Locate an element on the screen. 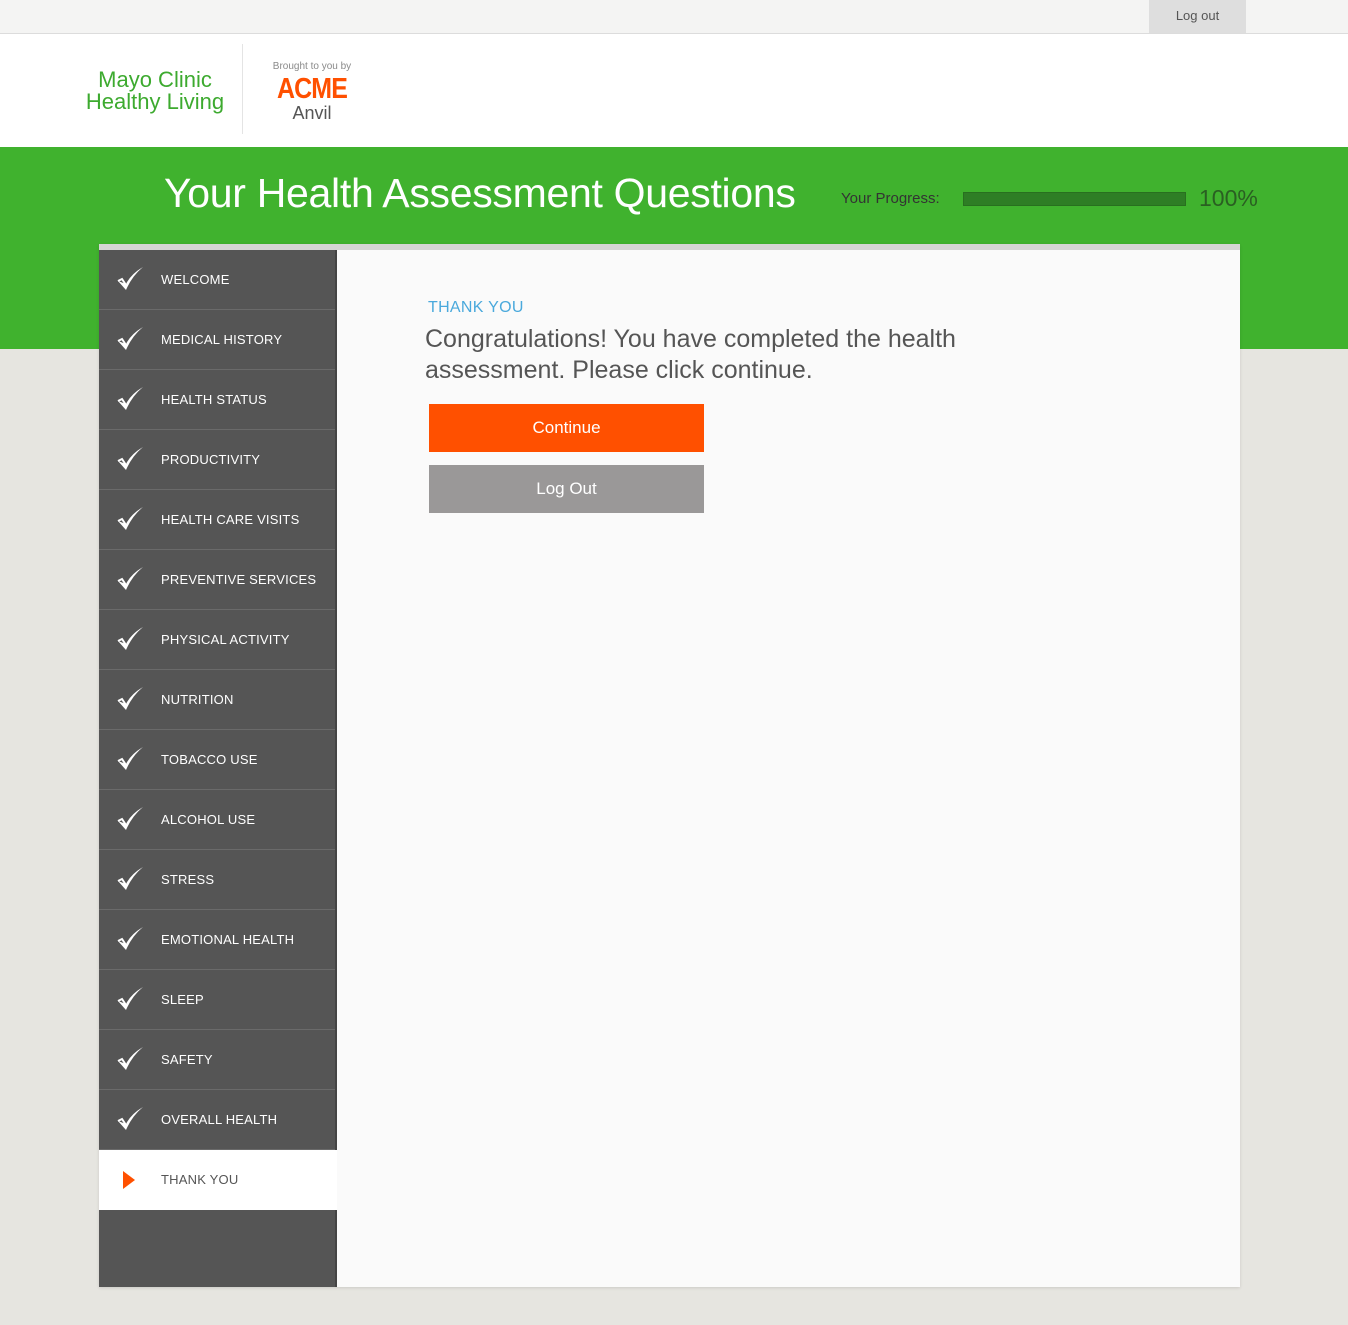  sponsor-logo: ACME is located at coordinates (312, 89).